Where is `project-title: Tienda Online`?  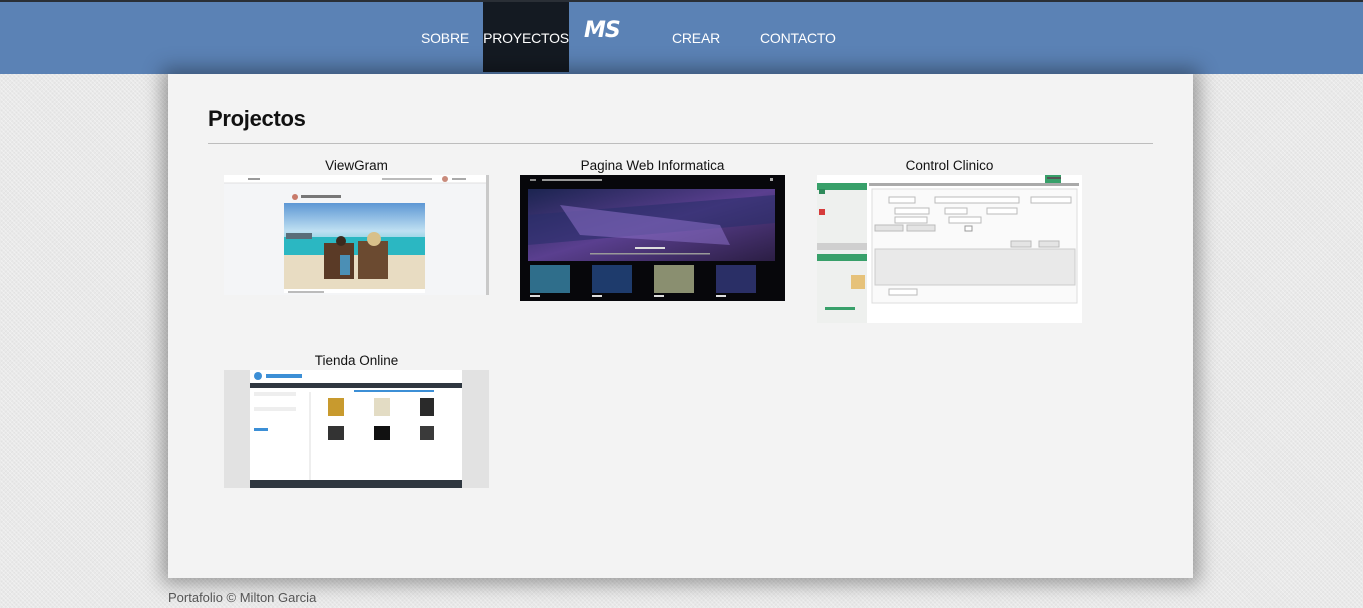
project-title: Tienda Online is located at coordinates (356, 360).